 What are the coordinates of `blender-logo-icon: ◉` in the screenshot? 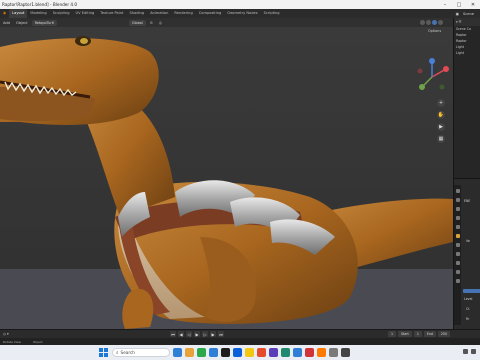 It's located at (4, 13).